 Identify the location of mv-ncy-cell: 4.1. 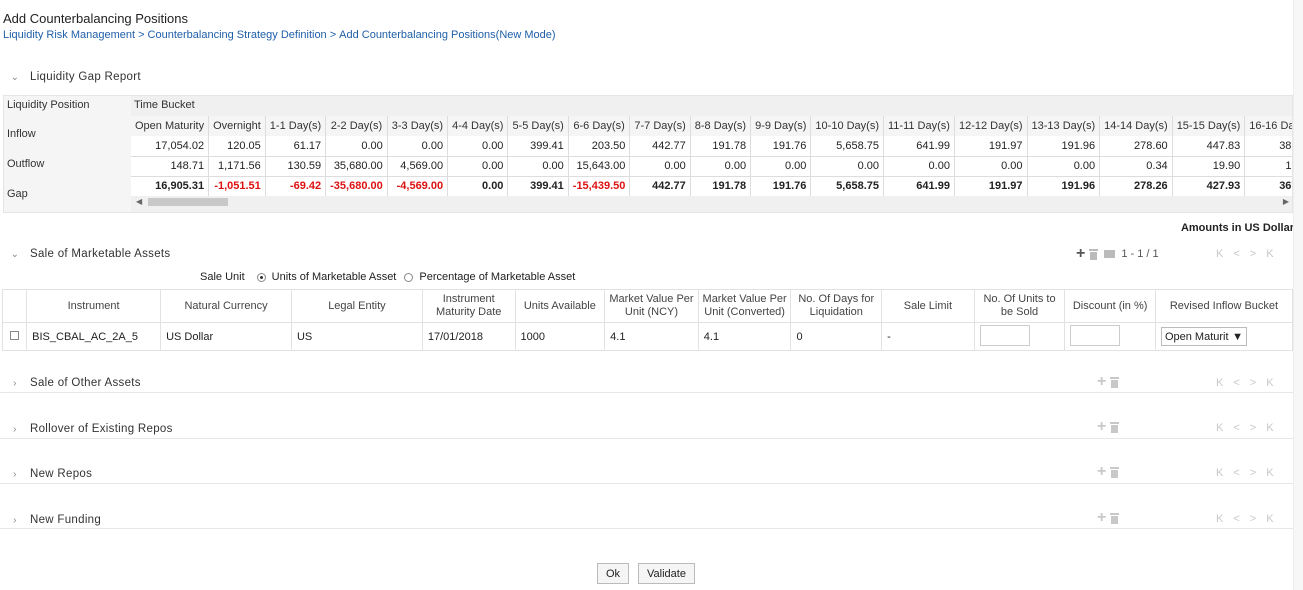
(651, 336).